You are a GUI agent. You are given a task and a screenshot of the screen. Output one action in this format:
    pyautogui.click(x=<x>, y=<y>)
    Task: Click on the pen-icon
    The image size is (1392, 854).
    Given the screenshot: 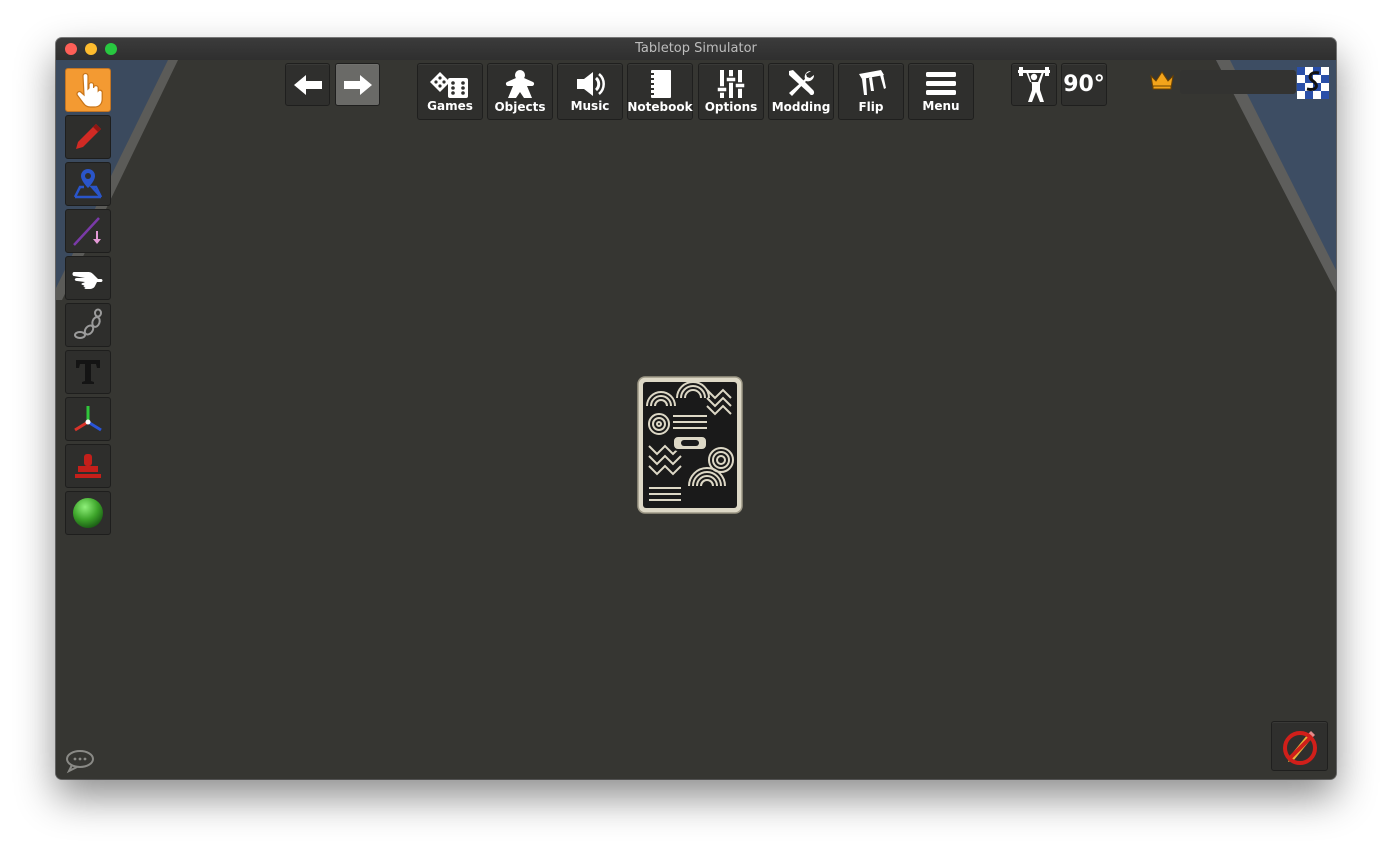 What is the action you would take?
    pyautogui.click(x=88, y=136)
    